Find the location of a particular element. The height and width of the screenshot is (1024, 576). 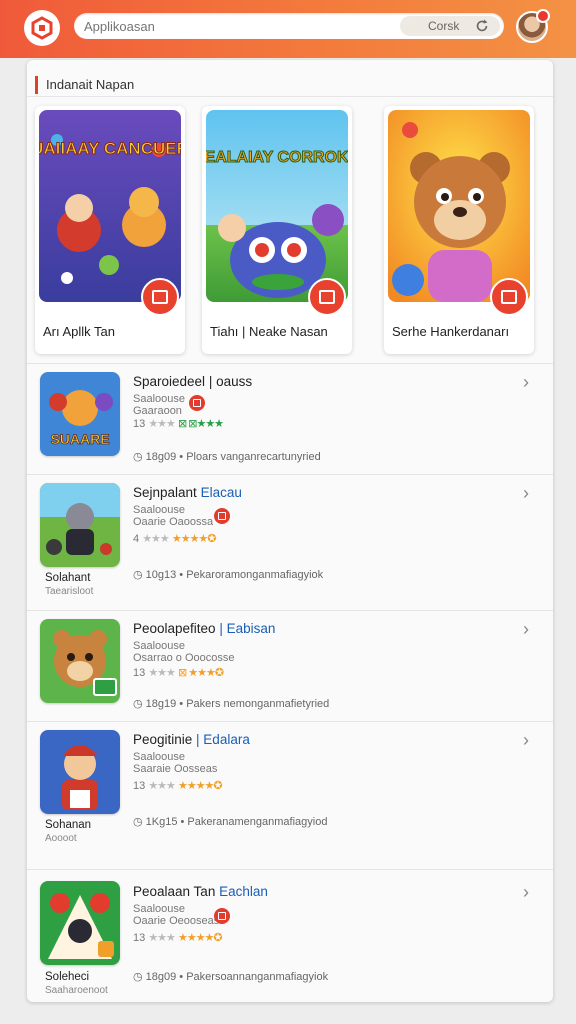

app-category: Gaaraoon is located at coordinates (157, 411).